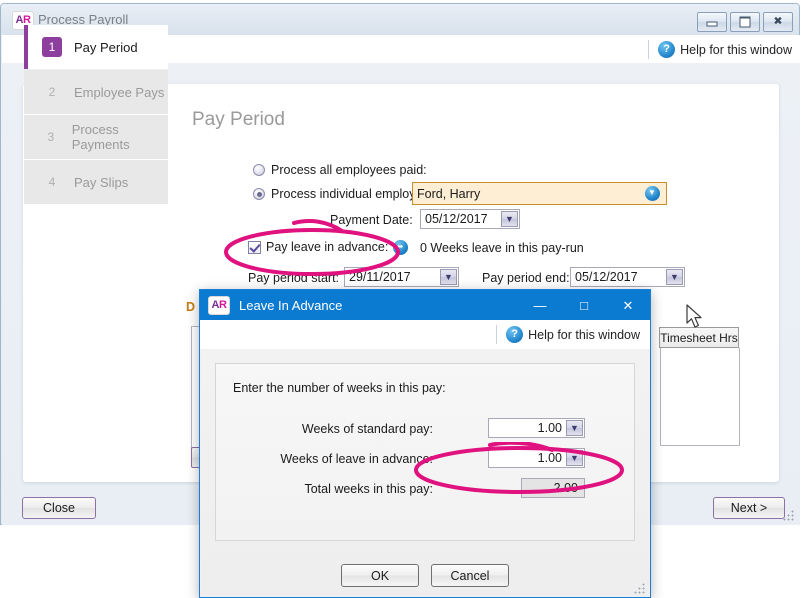  What do you see at coordinates (191, 307) in the screenshot?
I see `occluded-section-label: D` at bounding box center [191, 307].